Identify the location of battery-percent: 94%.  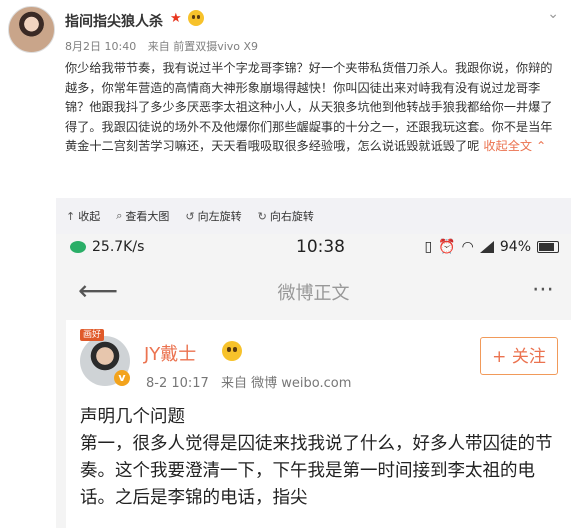
(515, 247).